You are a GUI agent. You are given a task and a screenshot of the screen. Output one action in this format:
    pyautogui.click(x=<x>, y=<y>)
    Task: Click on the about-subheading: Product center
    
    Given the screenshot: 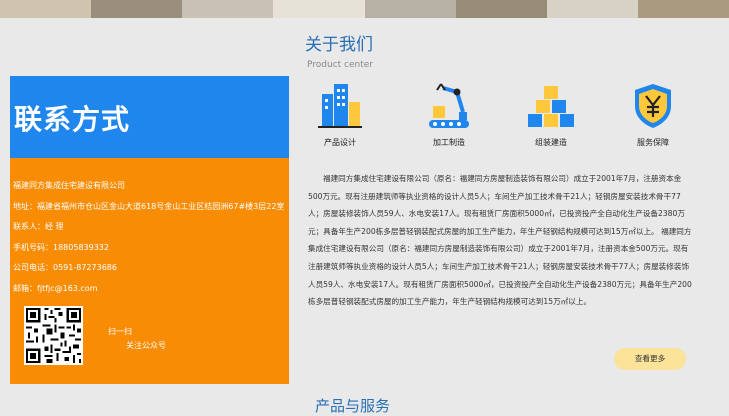 What is the action you would take?
    pyautogui.click(x=340, y=65)
    